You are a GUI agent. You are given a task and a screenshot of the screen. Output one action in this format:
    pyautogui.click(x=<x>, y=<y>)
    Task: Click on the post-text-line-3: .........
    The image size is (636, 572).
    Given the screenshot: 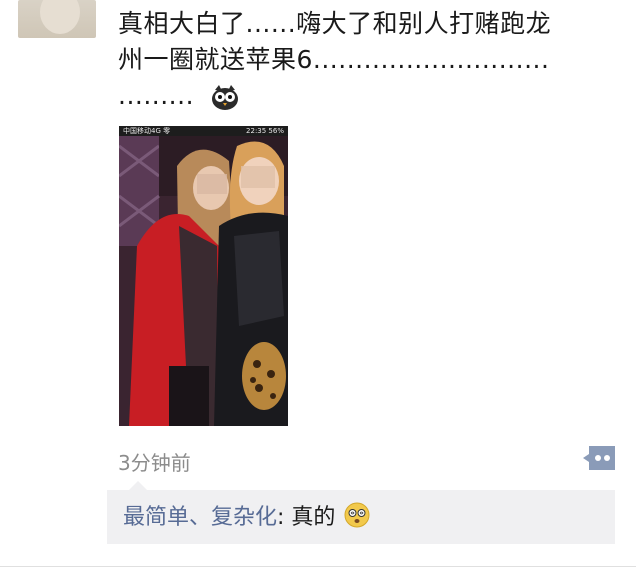 What is the action you would take?
    pyautogui.click(x=368, y=96)
    